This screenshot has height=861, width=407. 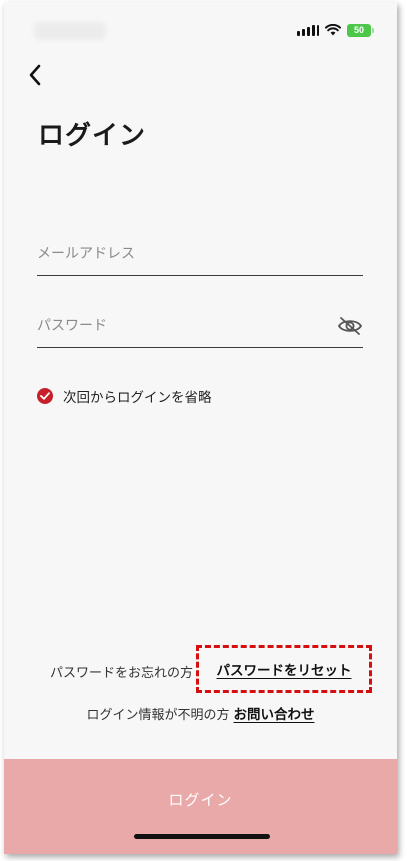 What do you see at coordinates (202, 836) in the screenshot?
I see `home-indicator` at bounding box center [202, 836].